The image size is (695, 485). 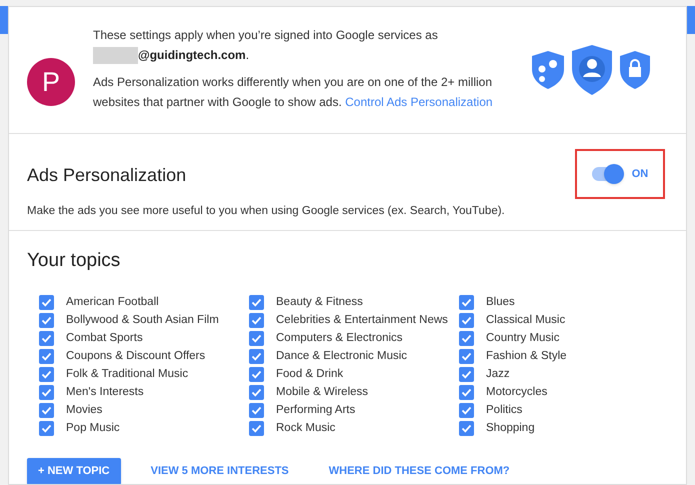 What do you see at coordinates (504, 410) in the screenshot?
I see `topic-label: Politics` at bounding box center [504, 410].